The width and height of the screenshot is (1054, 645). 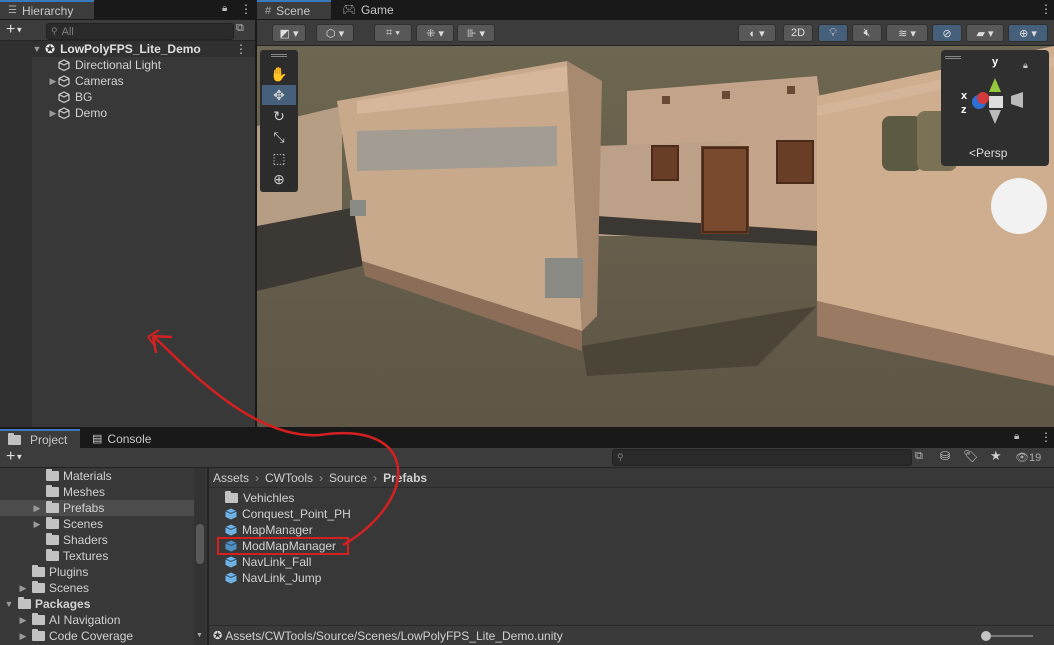 I want to click on project-tree-item: ▼ Packages, so click(x=97, y=604).